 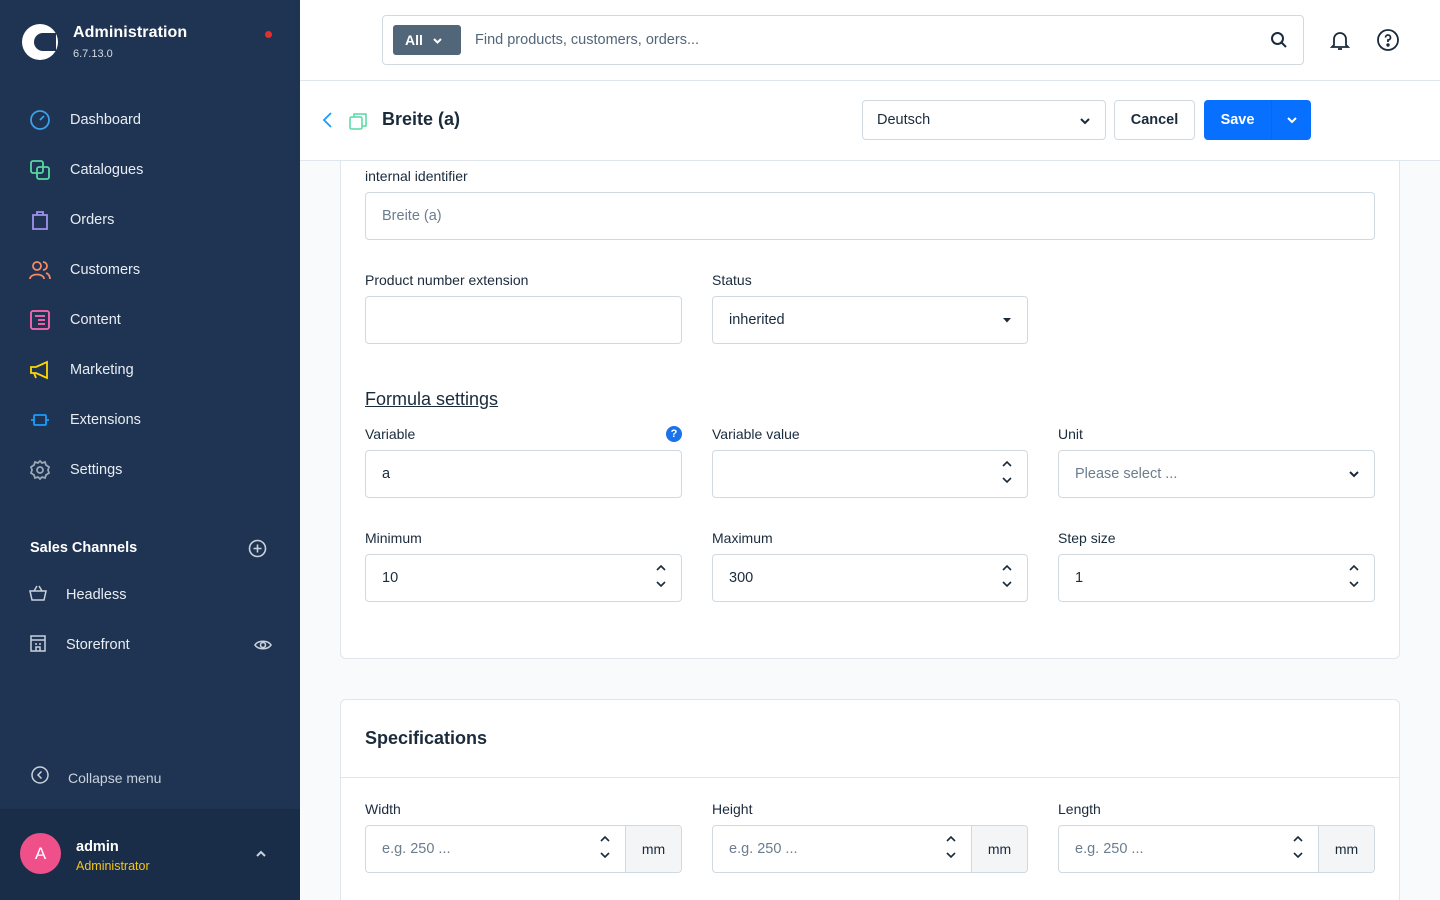 What do you see at coordinates (757, 320) in the screenshot?
I see `status-value: inherited` at bounding box center [757, 320].